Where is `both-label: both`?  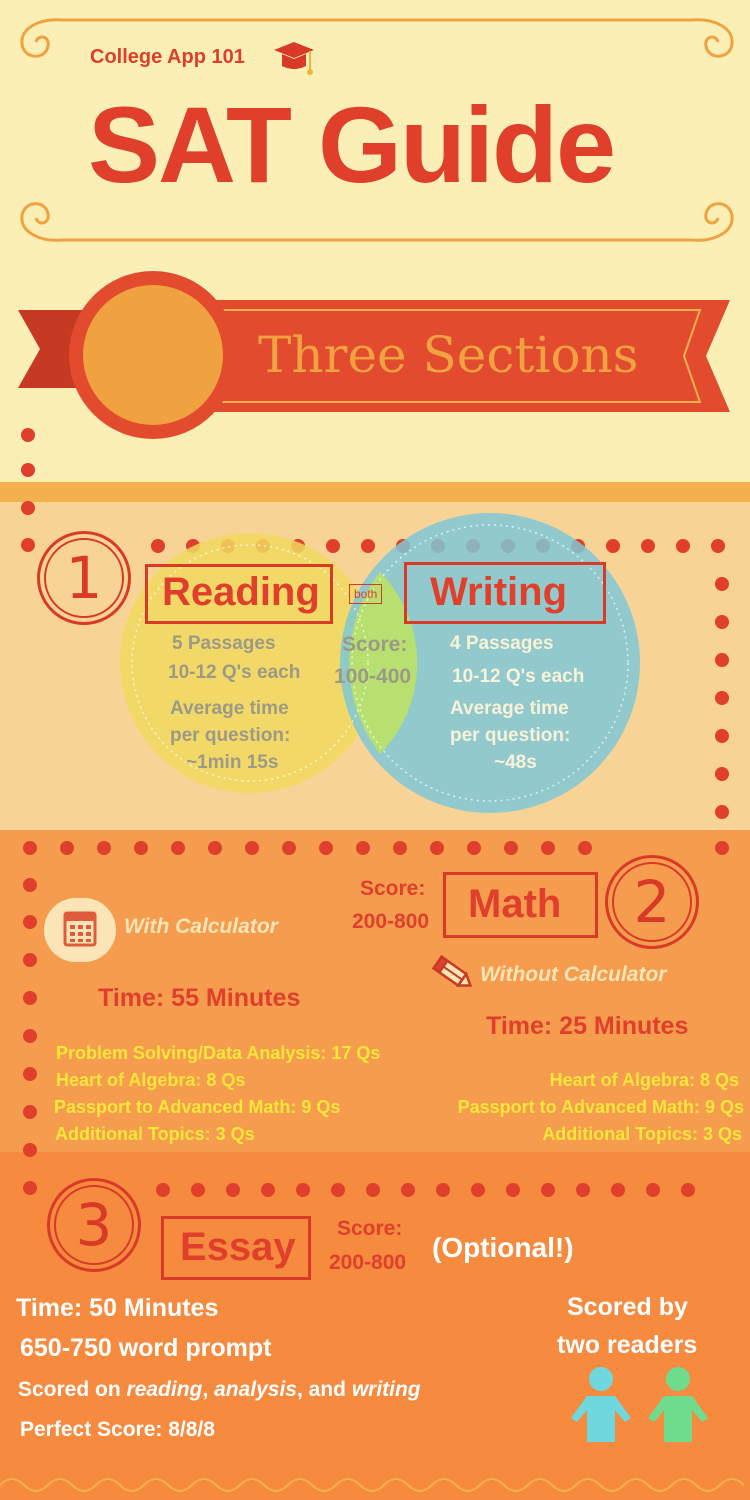
both-label: both is located at coordinates (366, 594).